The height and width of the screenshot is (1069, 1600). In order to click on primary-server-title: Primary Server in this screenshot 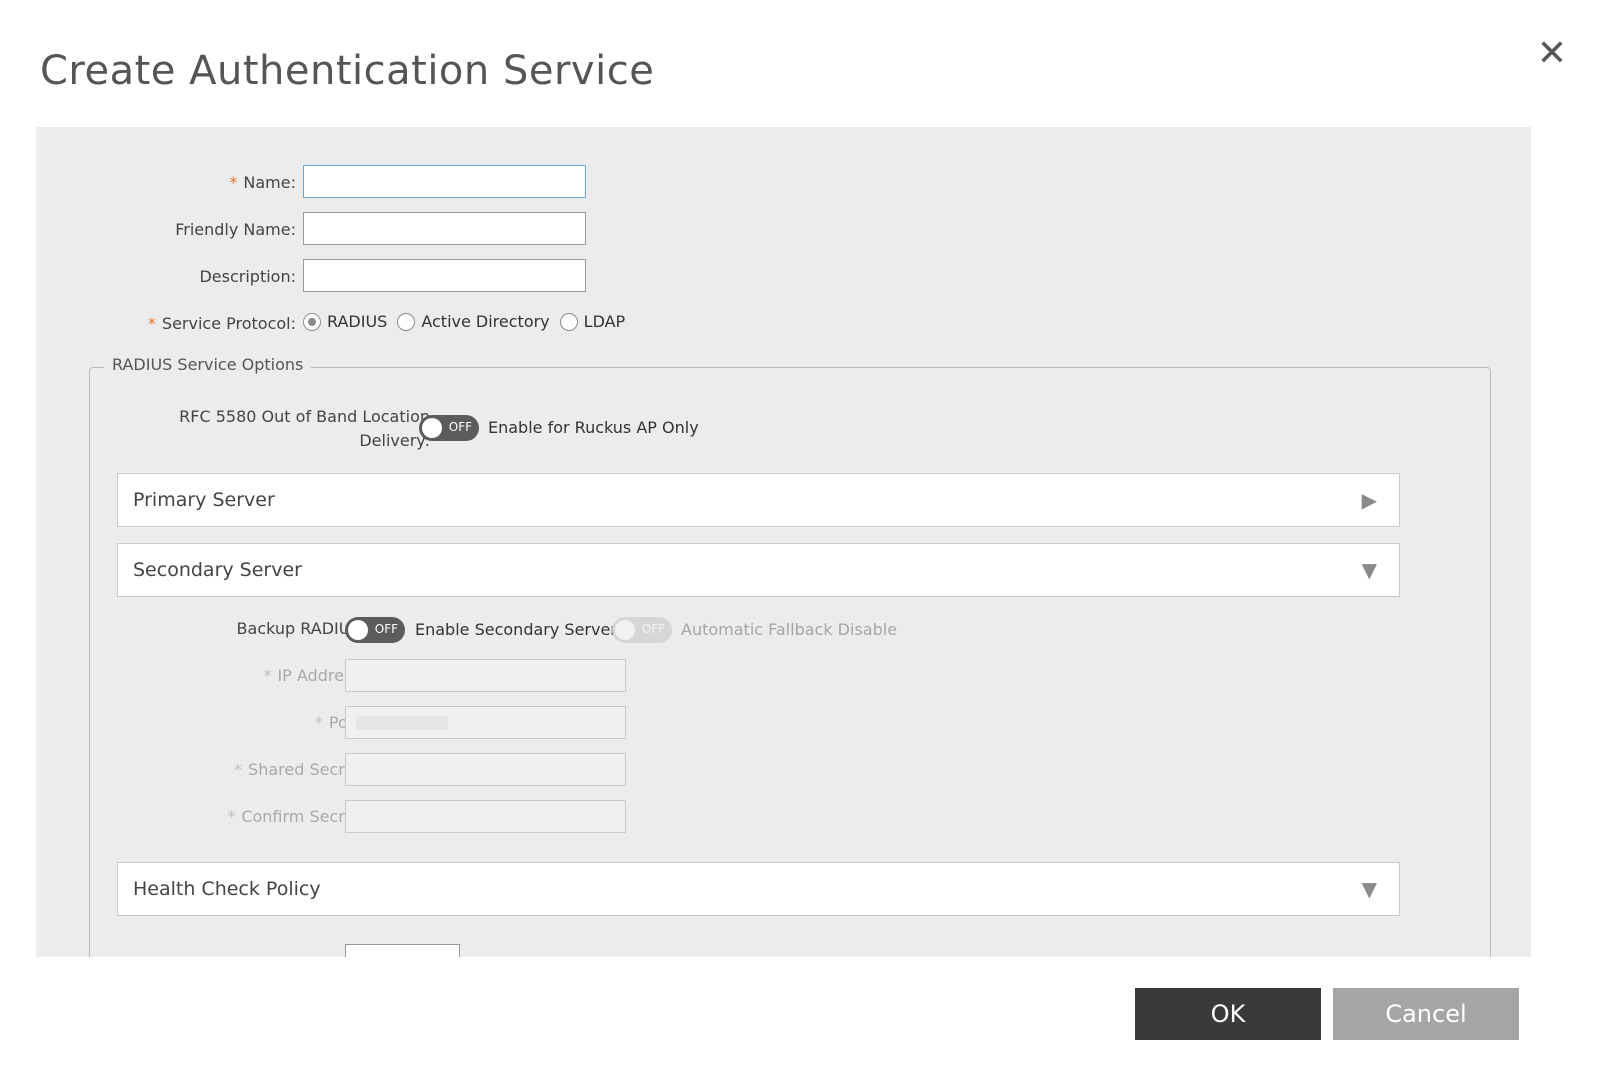, I will do `click(204, 500)`.